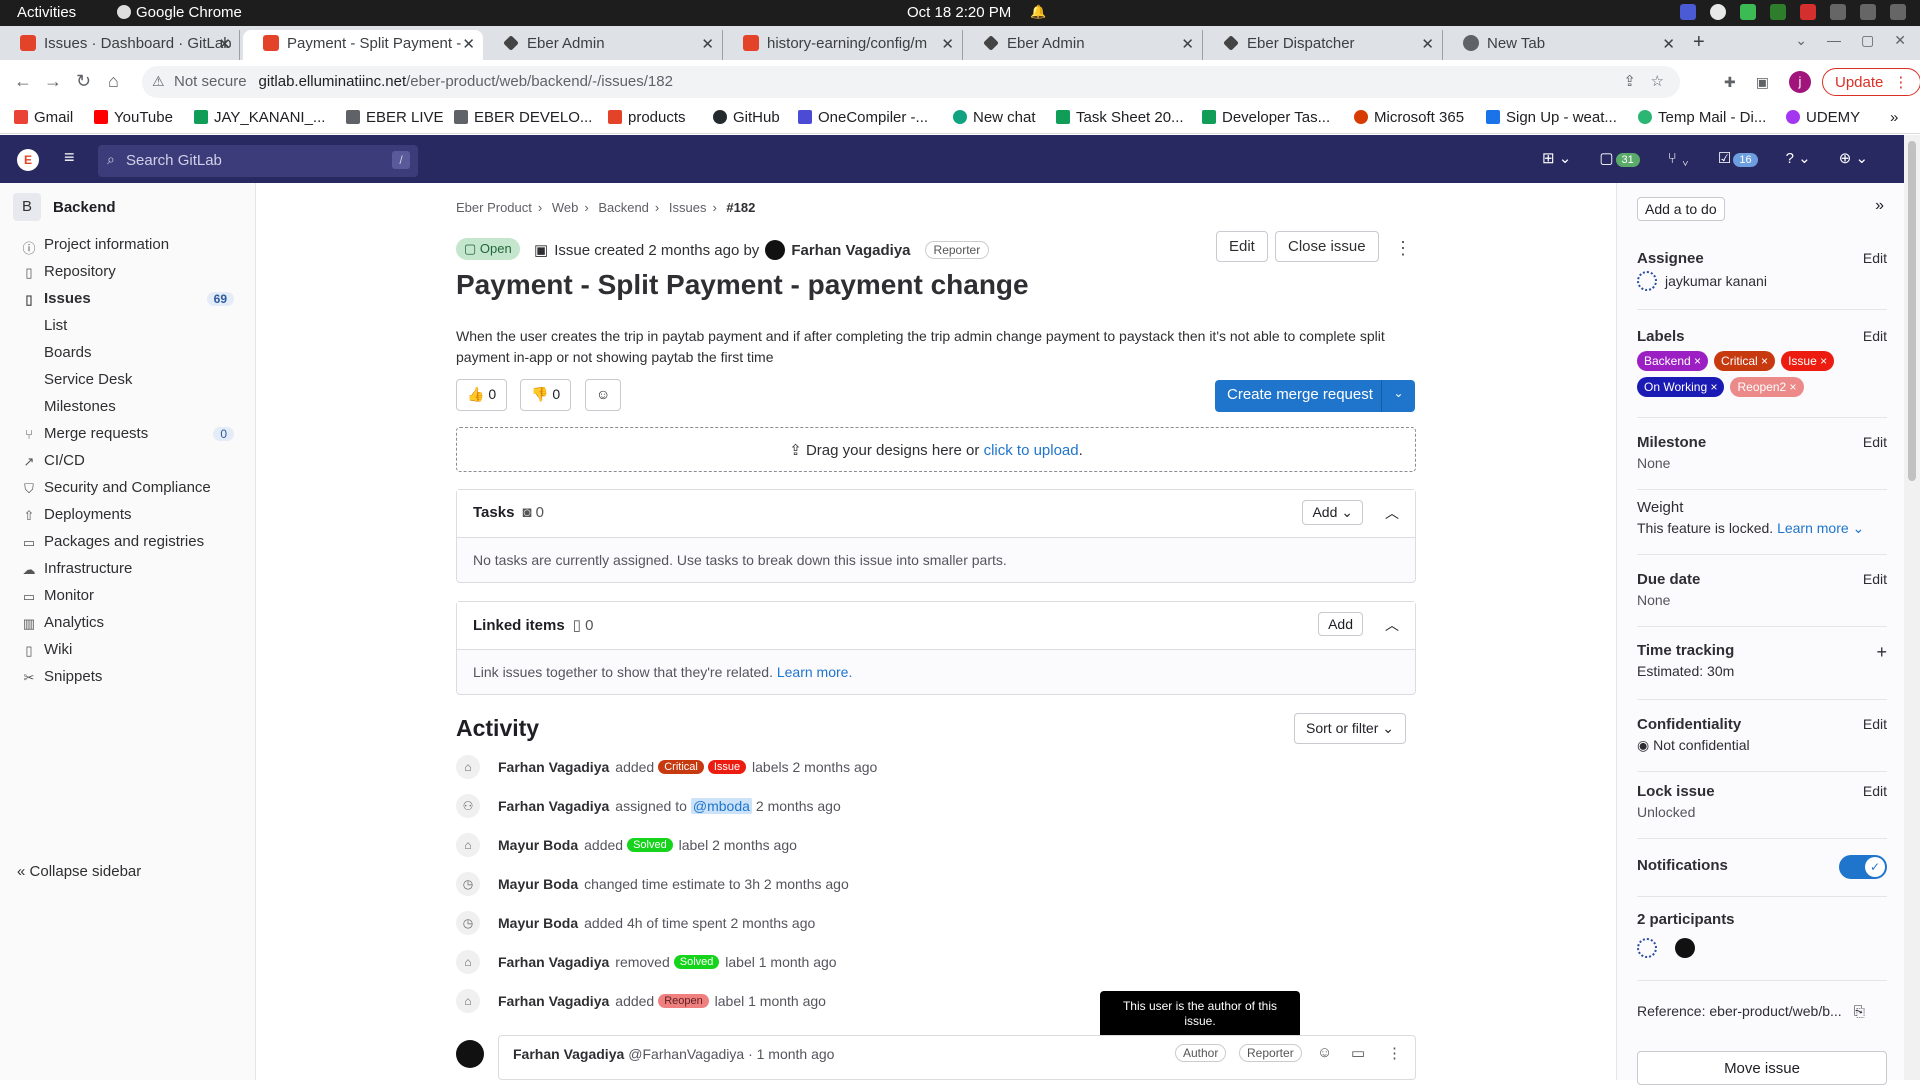 The image size is (1920, 1085). What do you see at coordinates (1340, 624) in the screenshot?
I see `add-linked-button: Add` at bounding box center [1340, 624].